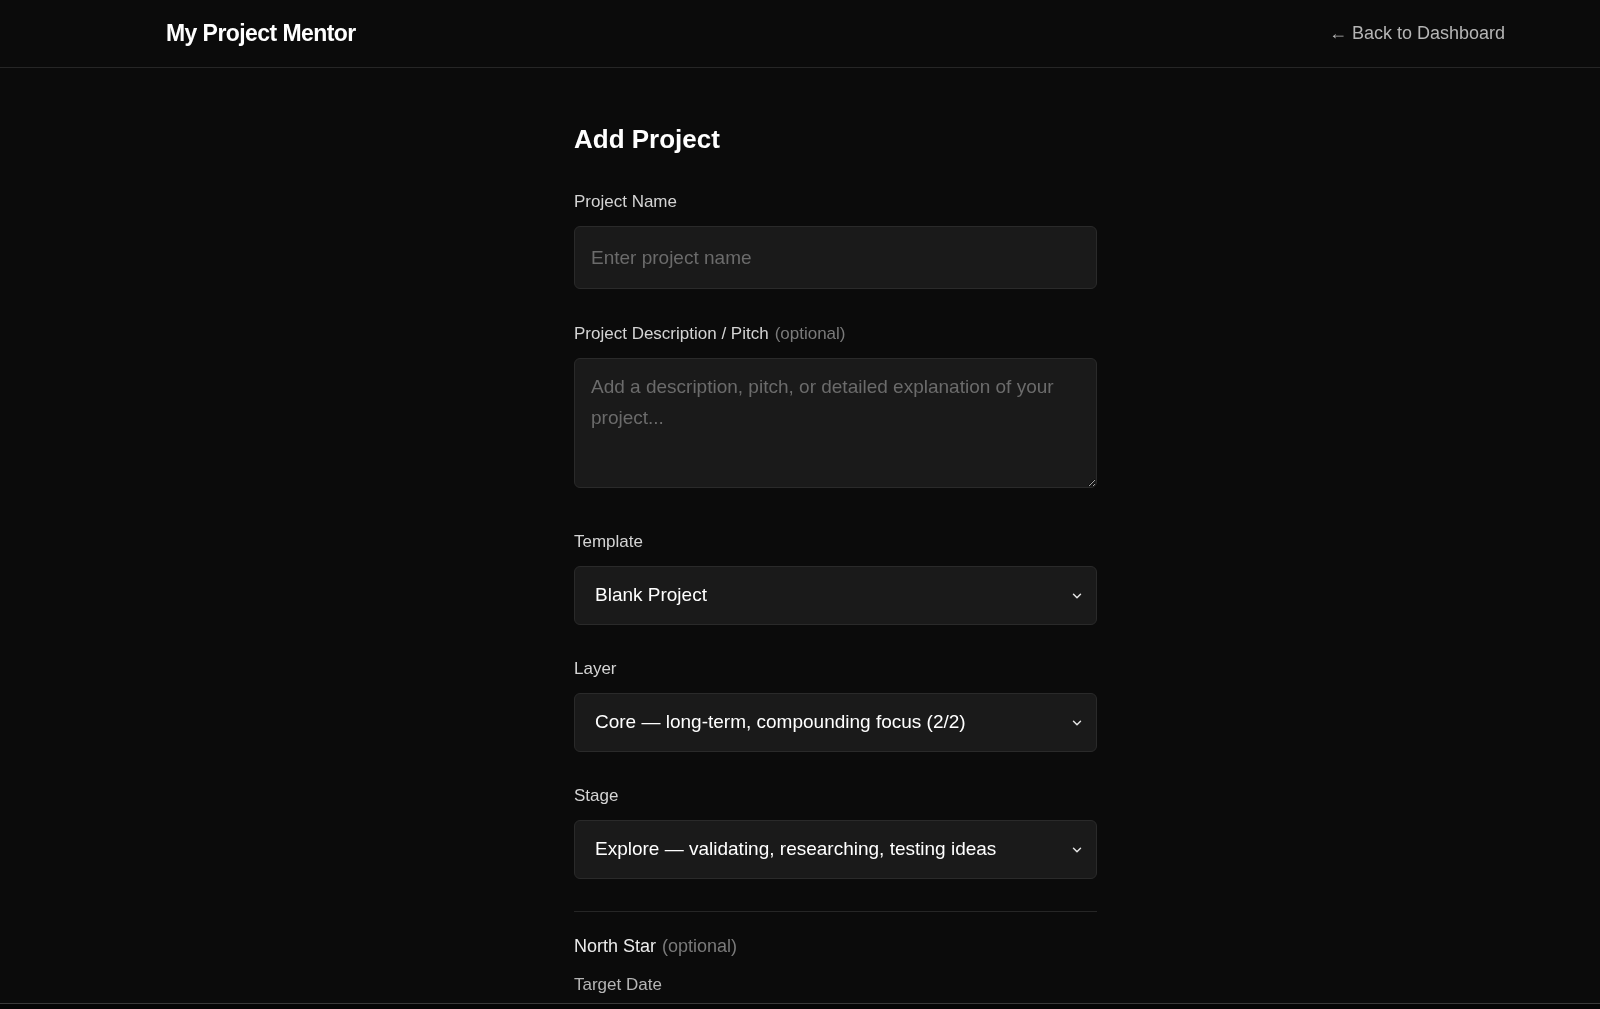 This screenshot has height=1009, width=1600. I want to click on field-label: Layer, so click(595, 669).